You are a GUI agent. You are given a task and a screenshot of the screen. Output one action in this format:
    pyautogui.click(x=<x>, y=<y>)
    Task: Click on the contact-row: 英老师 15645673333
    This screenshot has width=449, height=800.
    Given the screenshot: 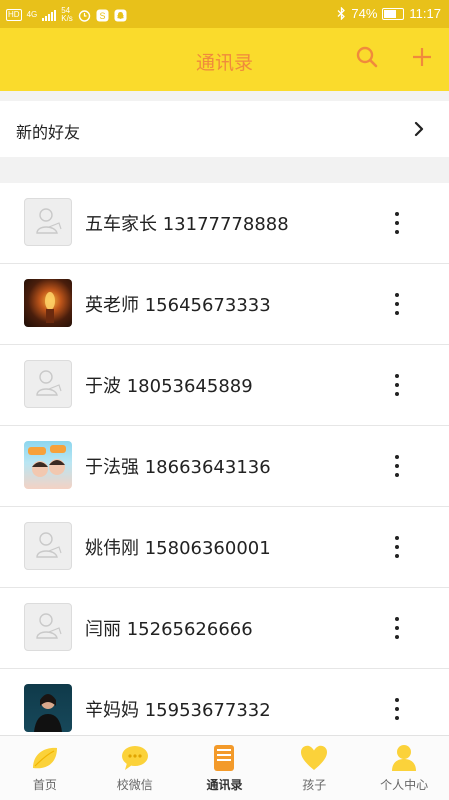 What is the action you would take?
    pyautogui.click(x=224, y=304)
    